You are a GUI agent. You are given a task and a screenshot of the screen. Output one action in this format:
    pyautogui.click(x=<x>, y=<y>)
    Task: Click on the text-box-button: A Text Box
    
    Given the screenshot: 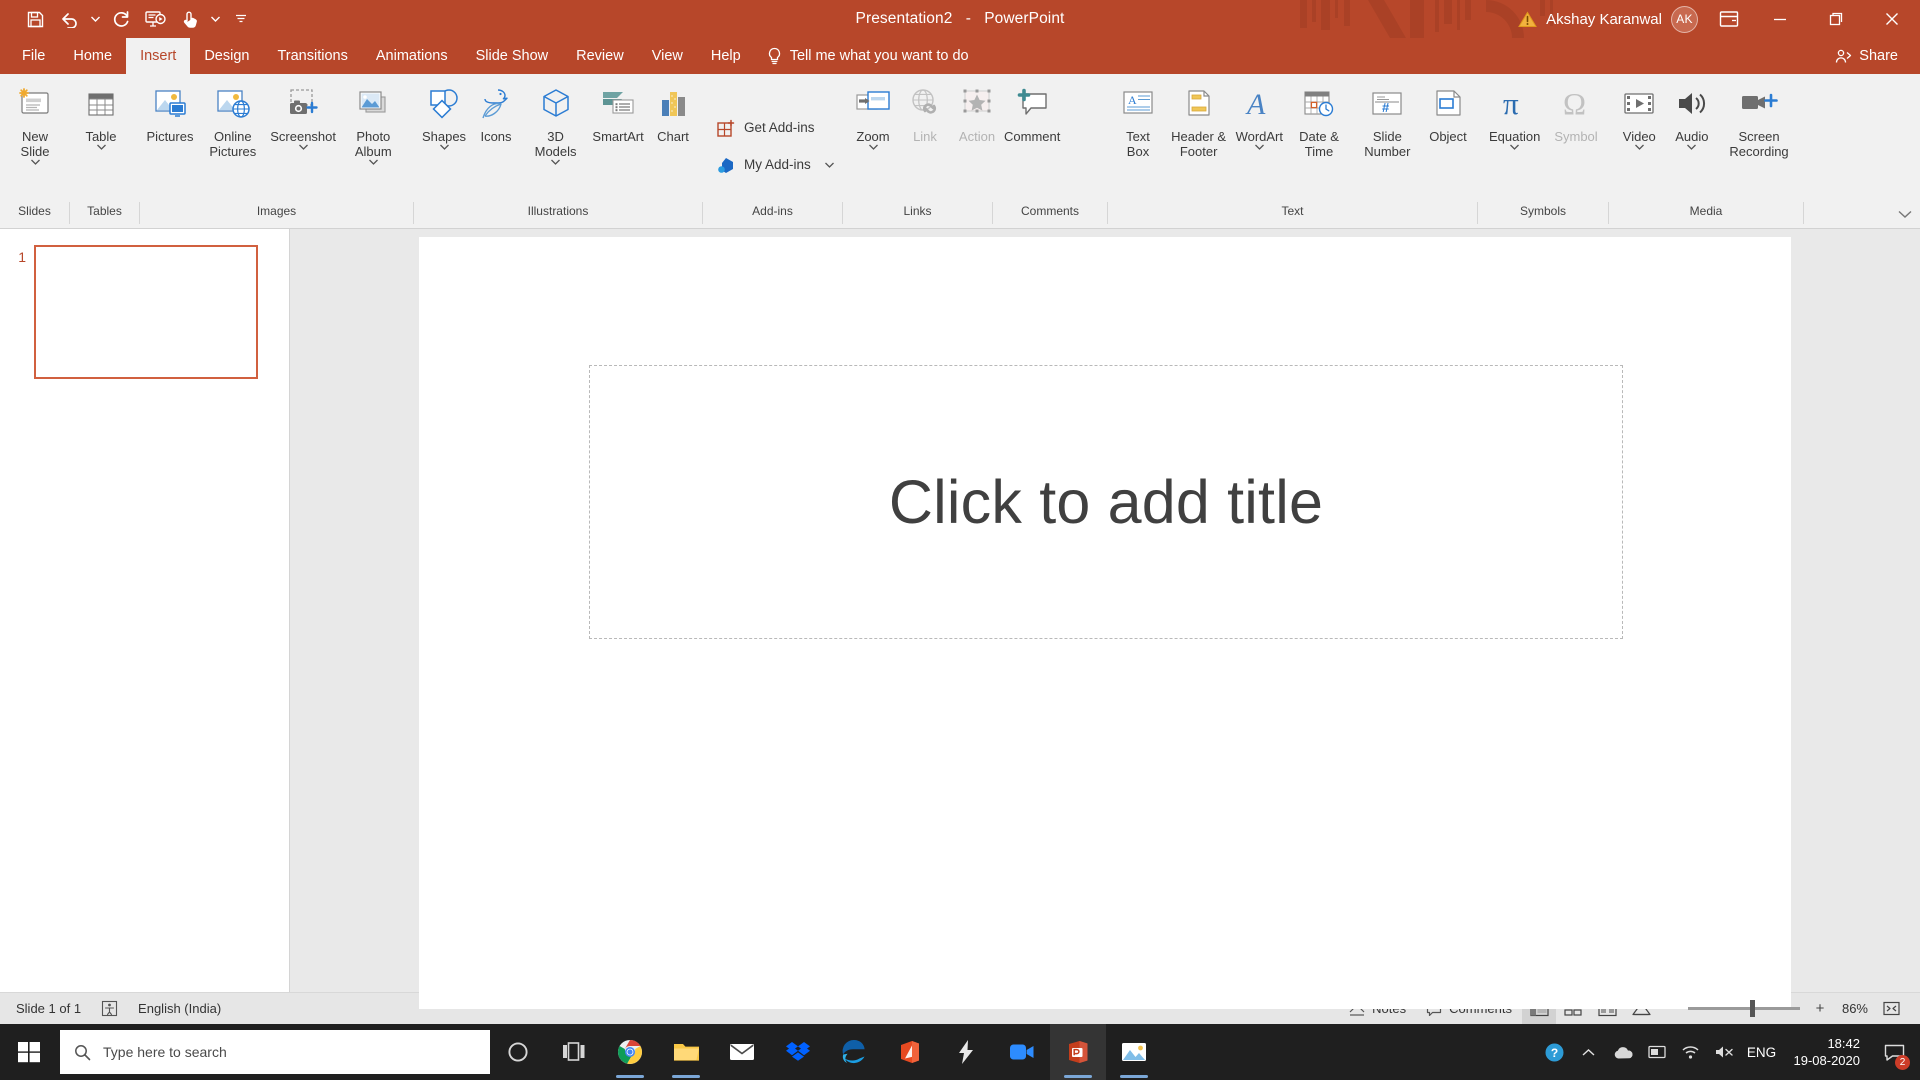 What is the action you would take?
    pyautogui.click(x=1138, y=140)
    